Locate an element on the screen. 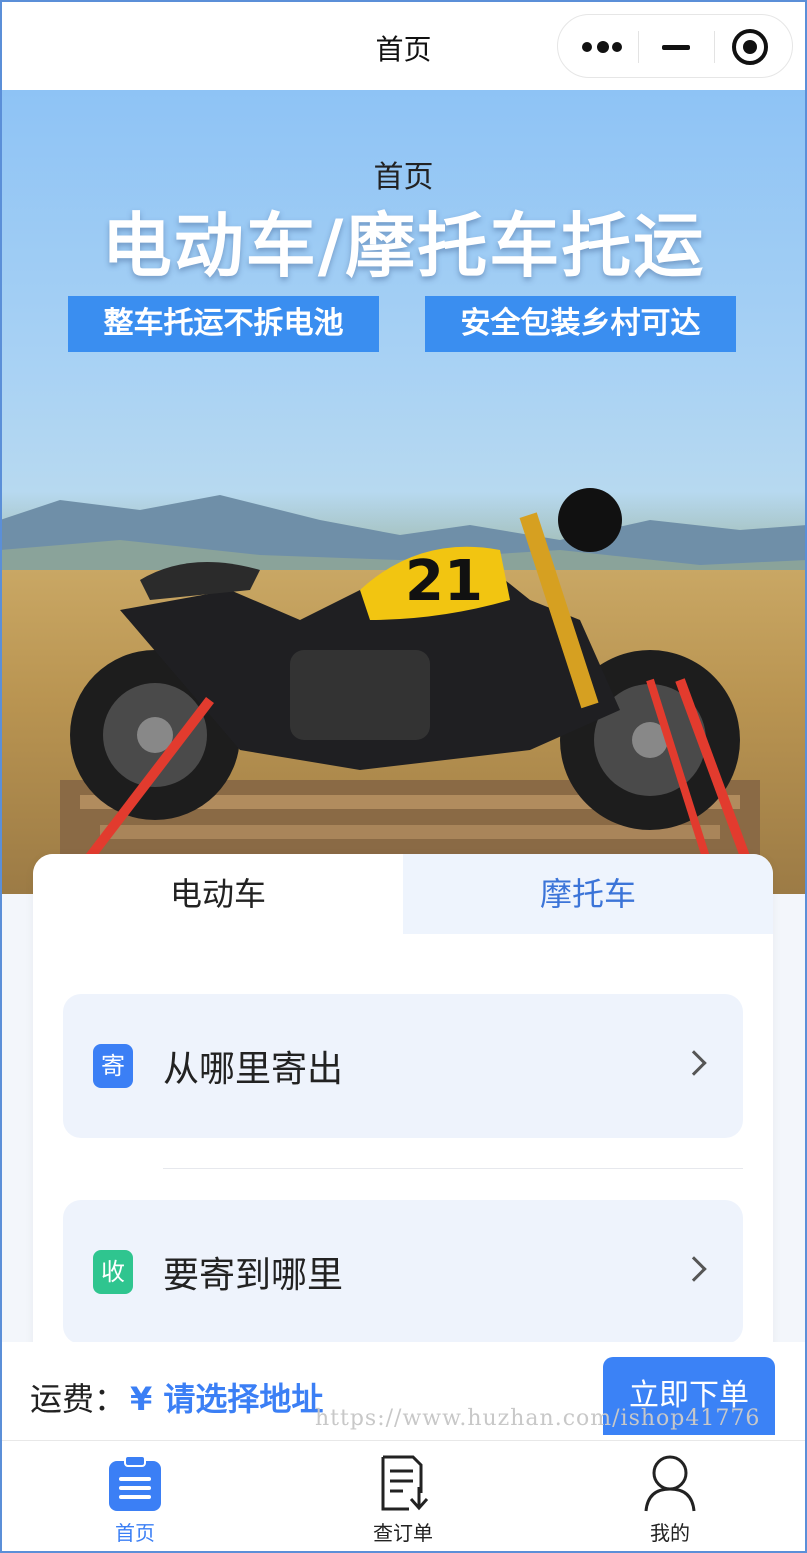 This screenshot has height=1553, width=807. send-badge: 寄 is located at coordinates (113, 1066).